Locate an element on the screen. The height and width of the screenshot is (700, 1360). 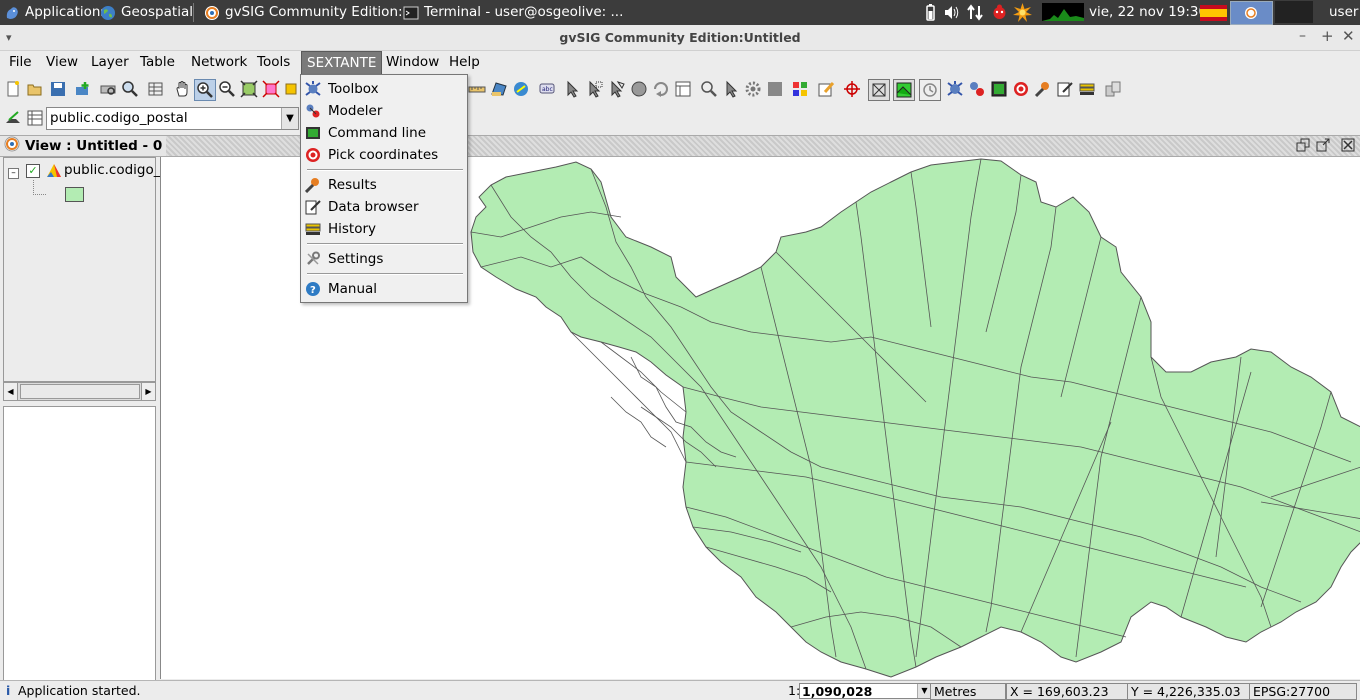
menu-item-manual: ? Manual is located at coordinates (384, 288).